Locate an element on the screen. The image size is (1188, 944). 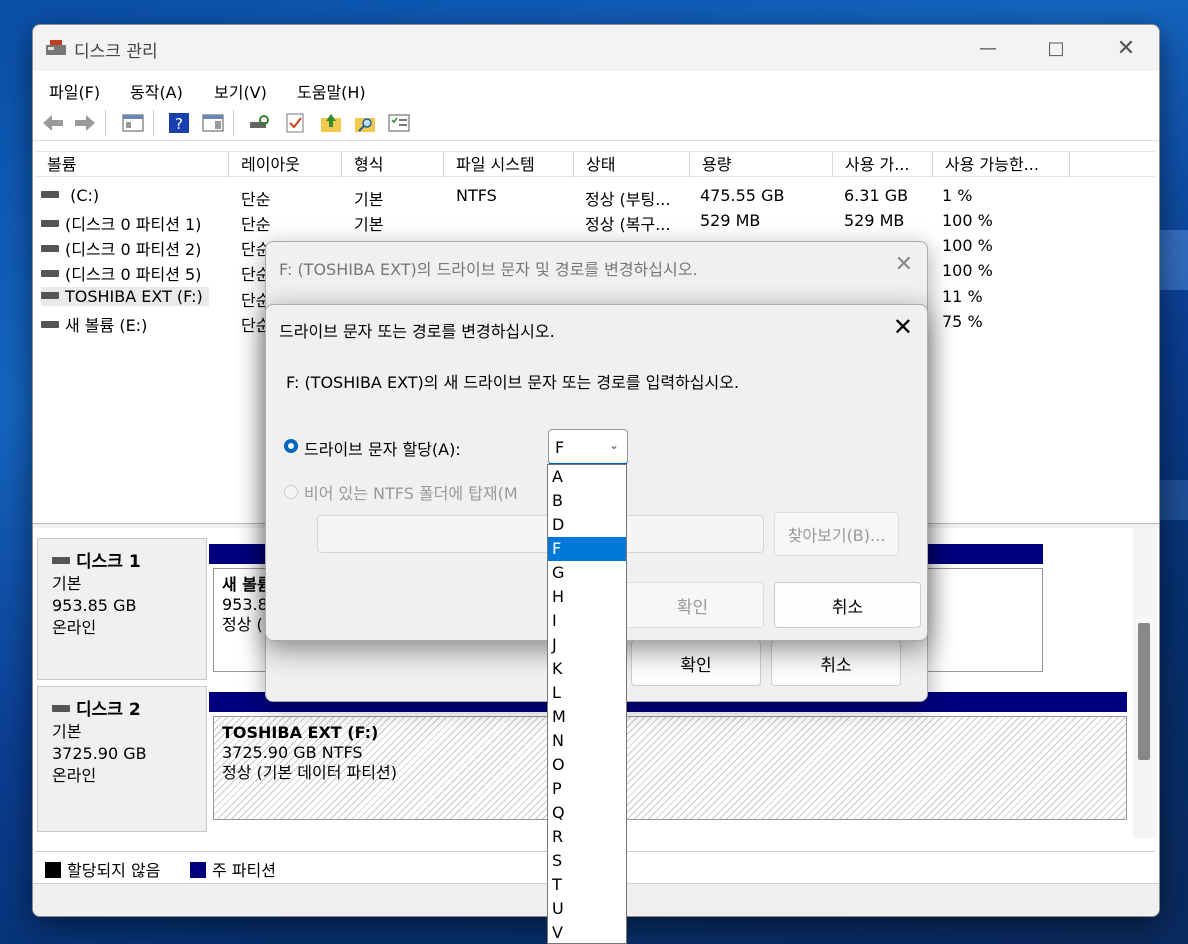
disk-state: 온라인 is located at coordinates (74, 627).